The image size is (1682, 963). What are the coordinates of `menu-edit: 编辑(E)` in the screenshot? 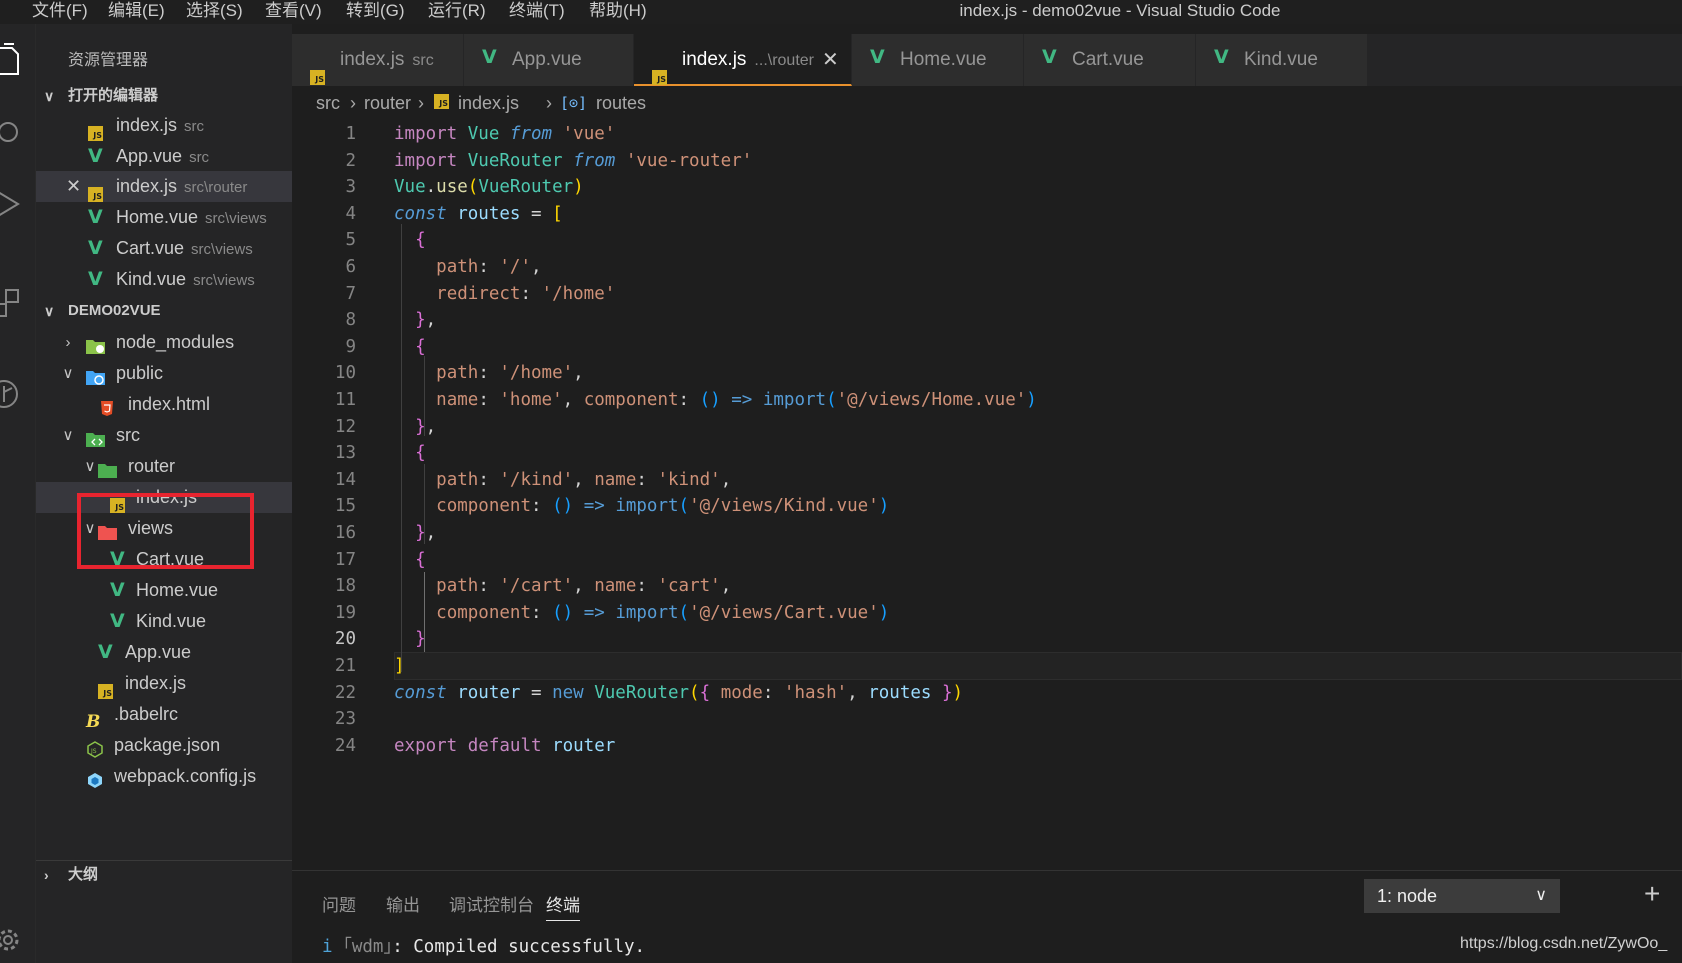 It's located at (136, 12).